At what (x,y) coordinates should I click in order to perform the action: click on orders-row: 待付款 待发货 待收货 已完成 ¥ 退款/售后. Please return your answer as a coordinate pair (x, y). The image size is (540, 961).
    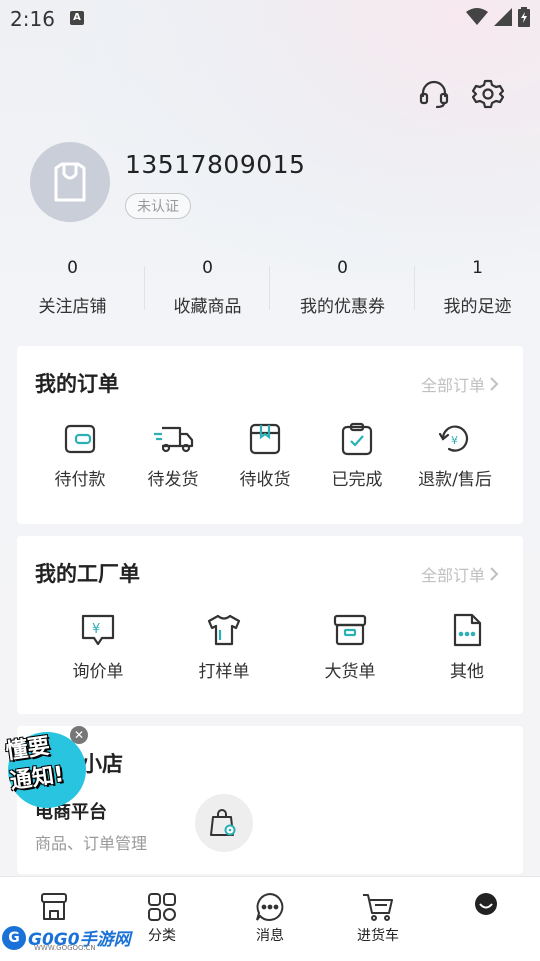
    Looking at the image, I should click on (270, 456).